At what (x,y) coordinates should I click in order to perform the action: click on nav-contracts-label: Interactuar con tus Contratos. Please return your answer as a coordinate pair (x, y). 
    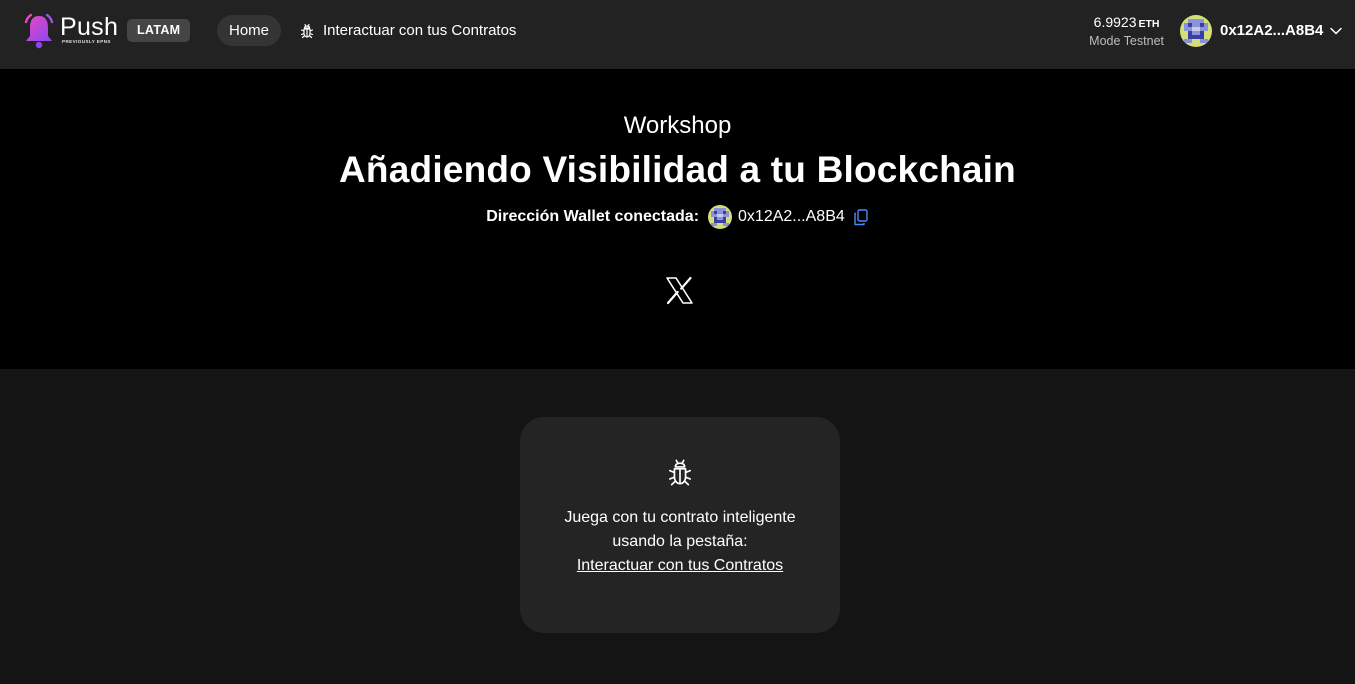
    Looking at the image, I should click on (420, 30).